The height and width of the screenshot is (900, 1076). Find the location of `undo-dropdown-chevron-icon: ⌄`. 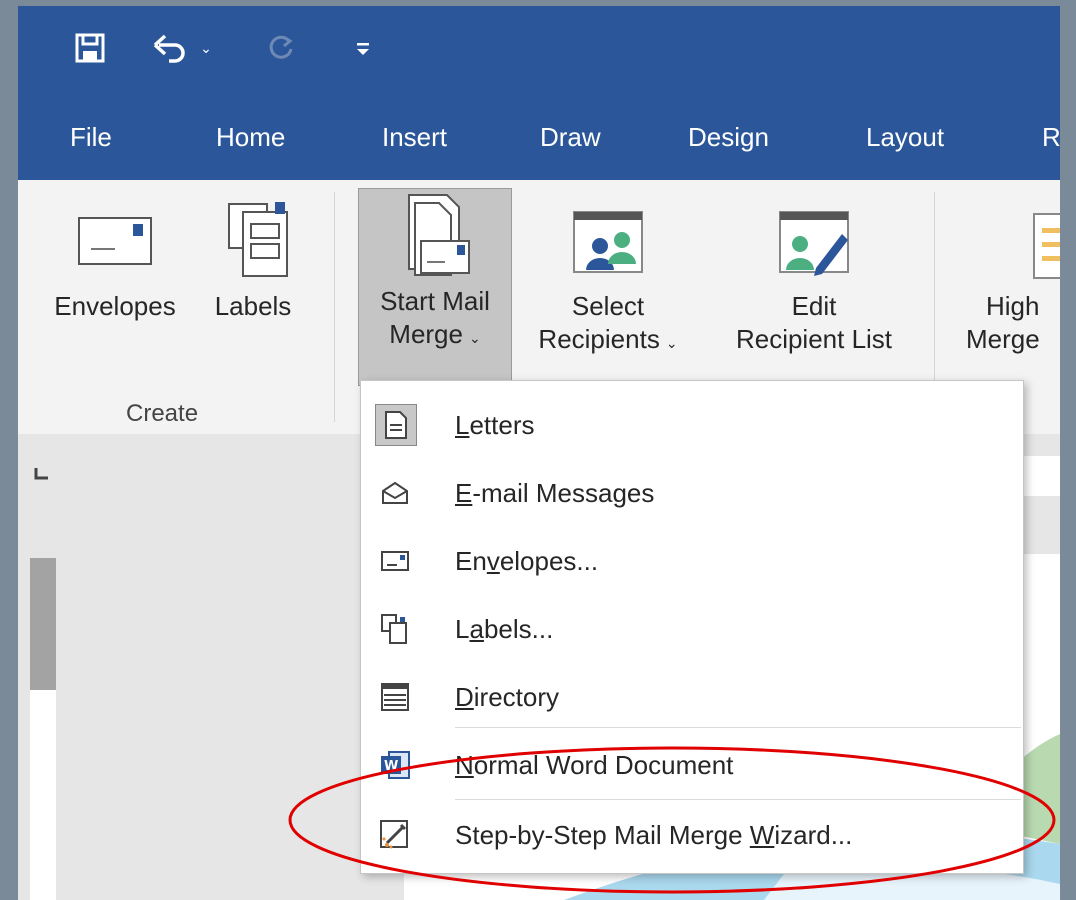

undo-dropdown-chevron-icon: ⌄ is located at coordinates (206, 48).